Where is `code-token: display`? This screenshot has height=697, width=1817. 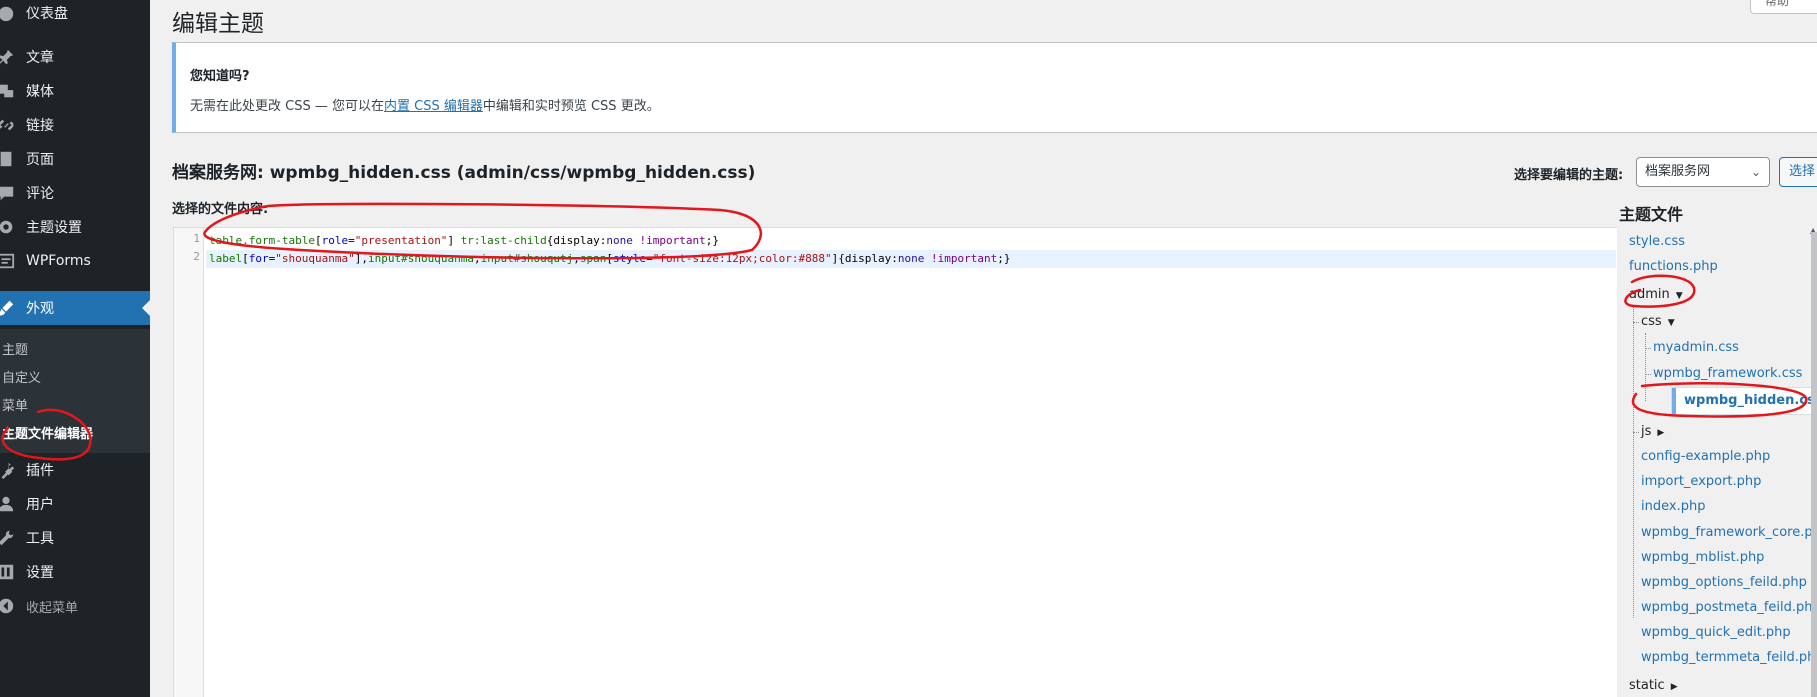
code-token: display is located at coordinates (576, 240).